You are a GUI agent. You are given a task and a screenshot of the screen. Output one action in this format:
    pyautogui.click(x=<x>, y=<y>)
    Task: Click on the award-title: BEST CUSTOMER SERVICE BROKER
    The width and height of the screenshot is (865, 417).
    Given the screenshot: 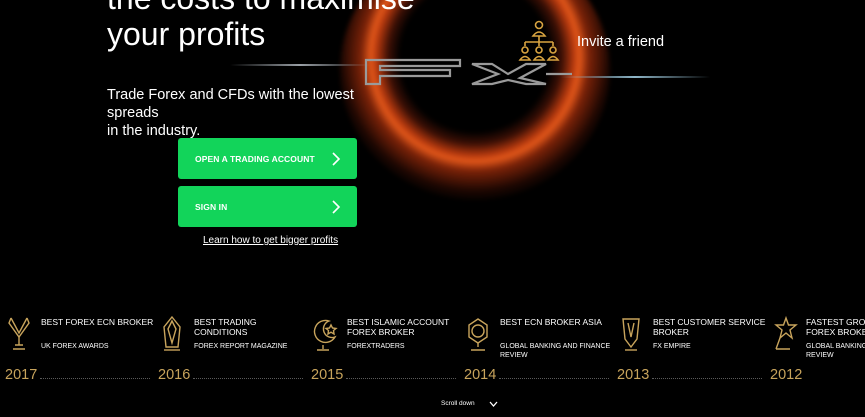 What is the action you would take?
    pyautogui.click(x=709, y=327)
    